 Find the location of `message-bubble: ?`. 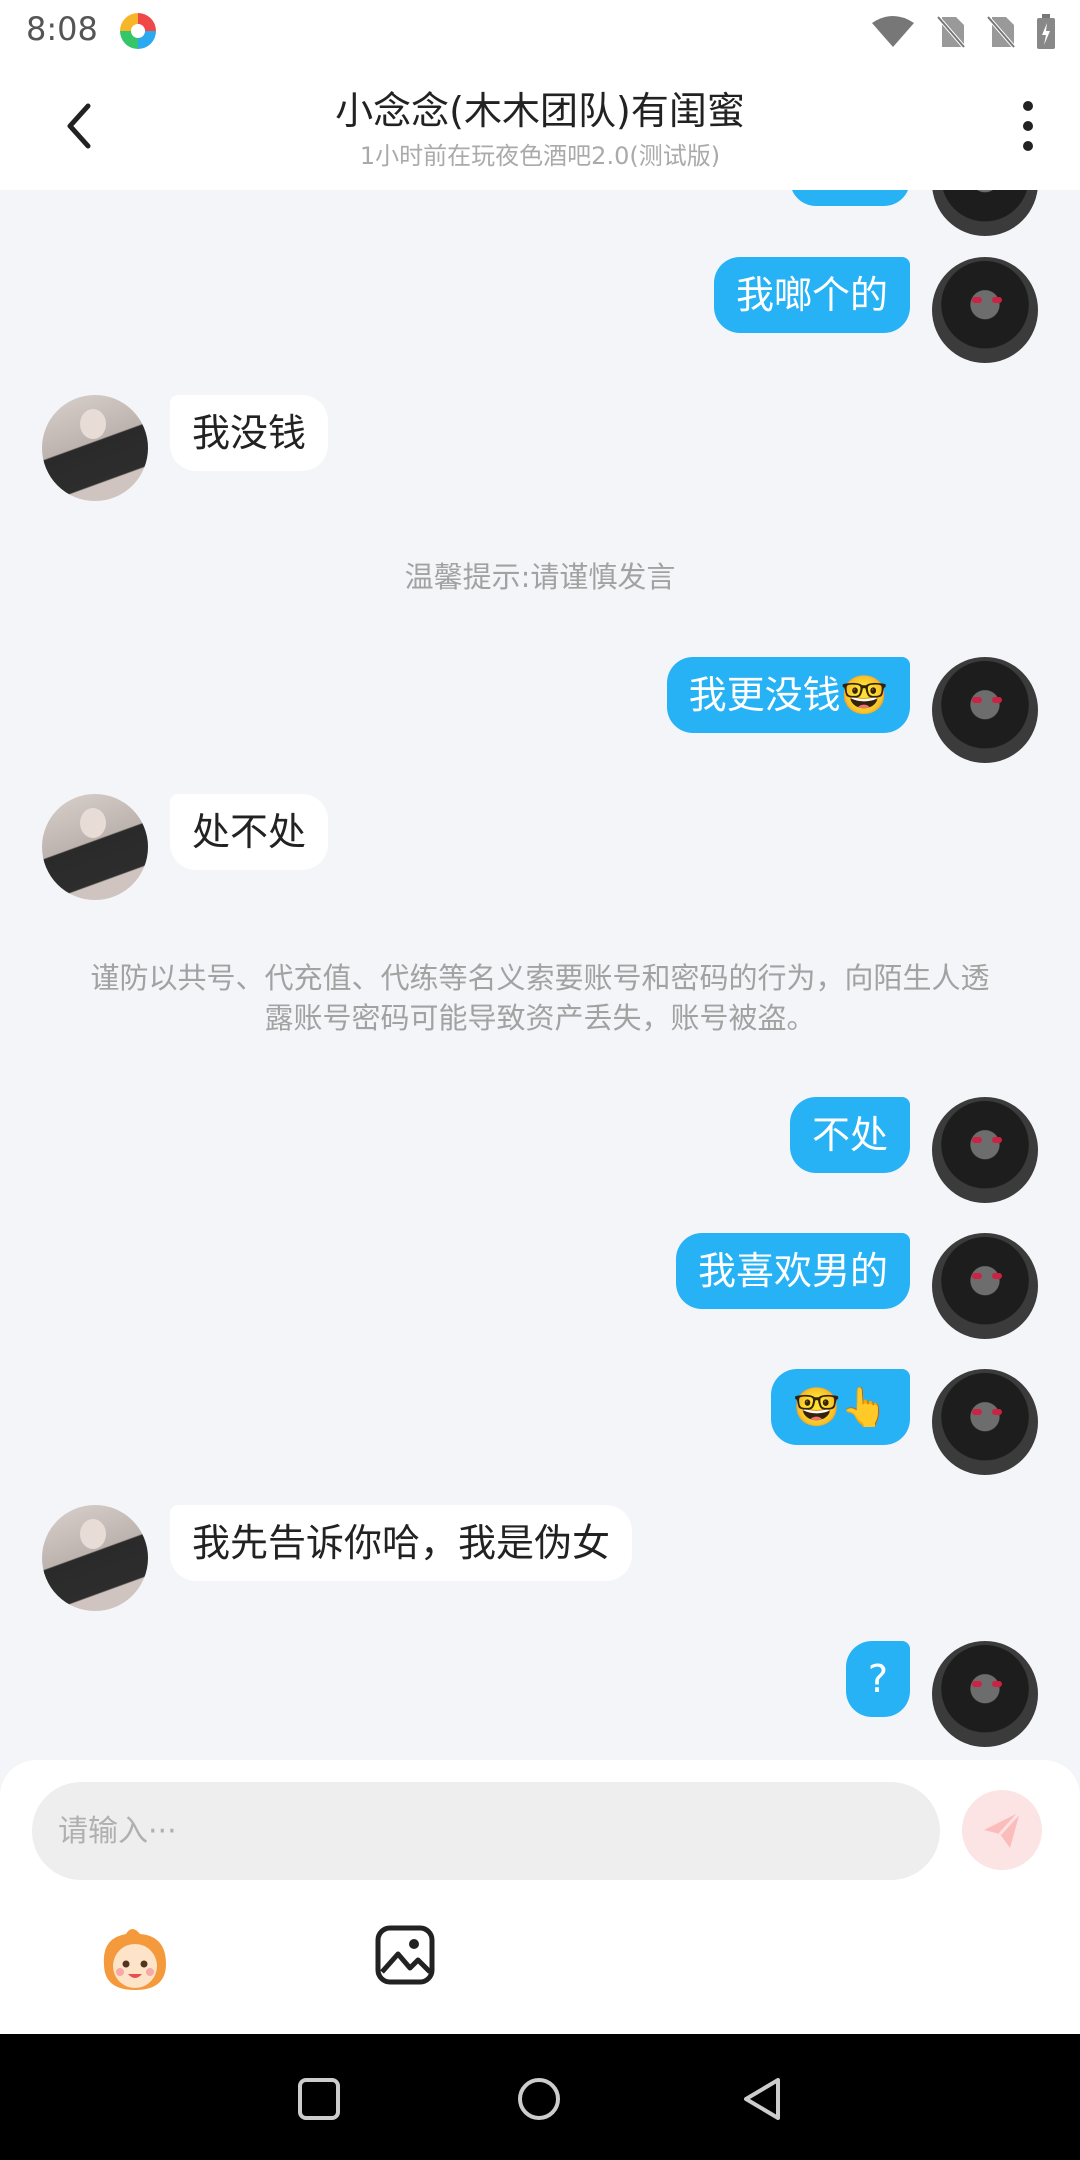

message-bubble: ? is located at coordinates (877, 1679).